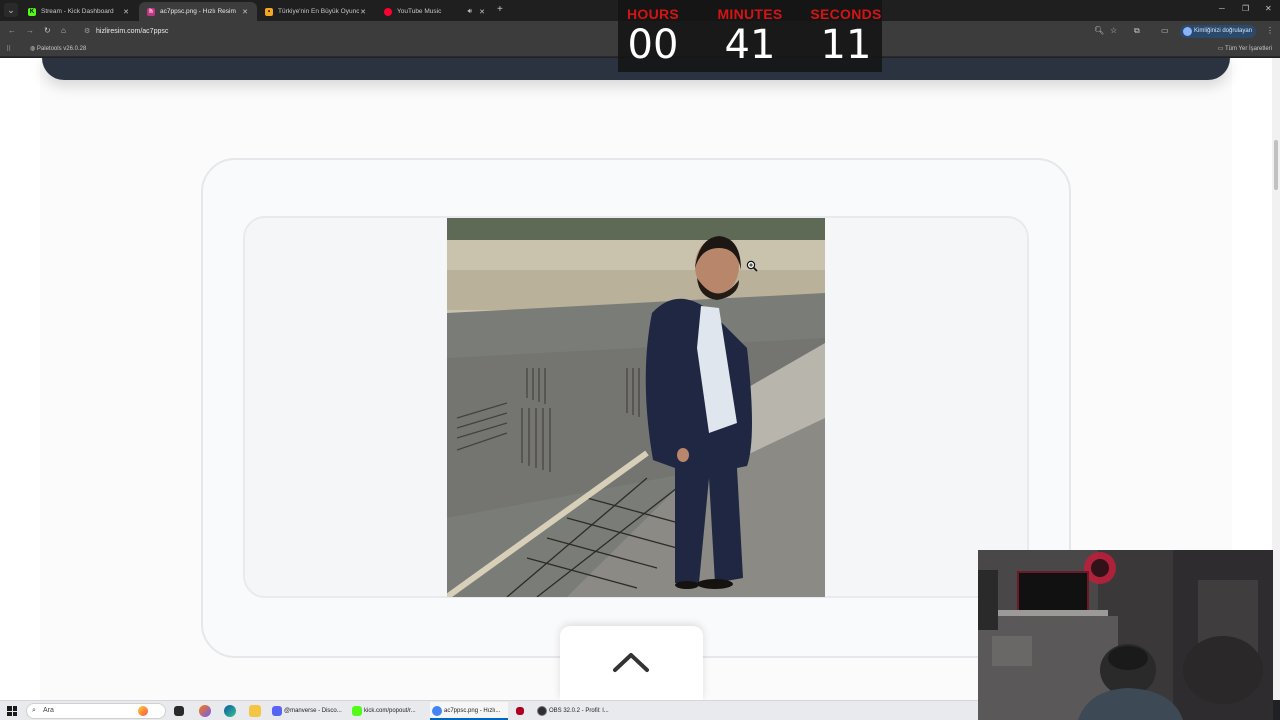 The height and width of the screenshot is (720, 1280). I want to click on scroll-to-top-button, so click(631, 663).